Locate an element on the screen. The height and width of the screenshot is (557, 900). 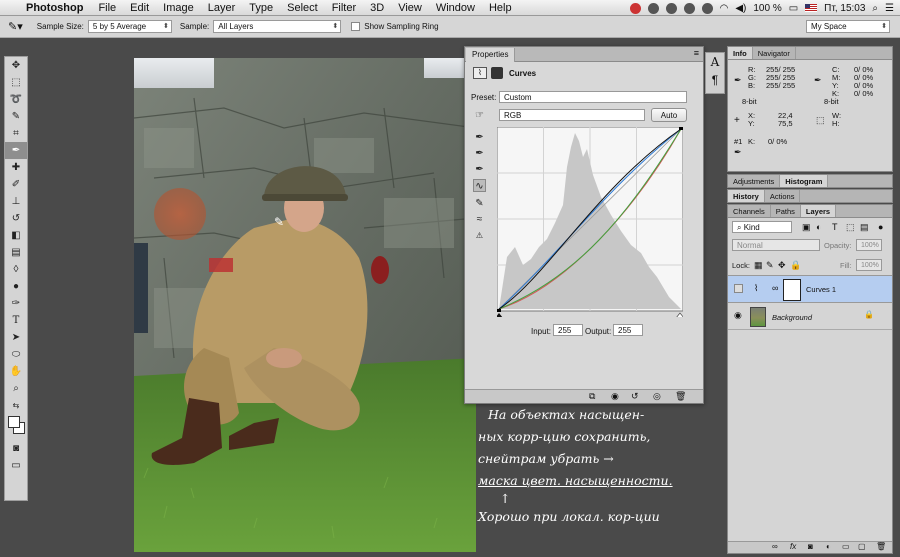
filter-adjust-icon: ◐ is located at coordinates (818, 227).